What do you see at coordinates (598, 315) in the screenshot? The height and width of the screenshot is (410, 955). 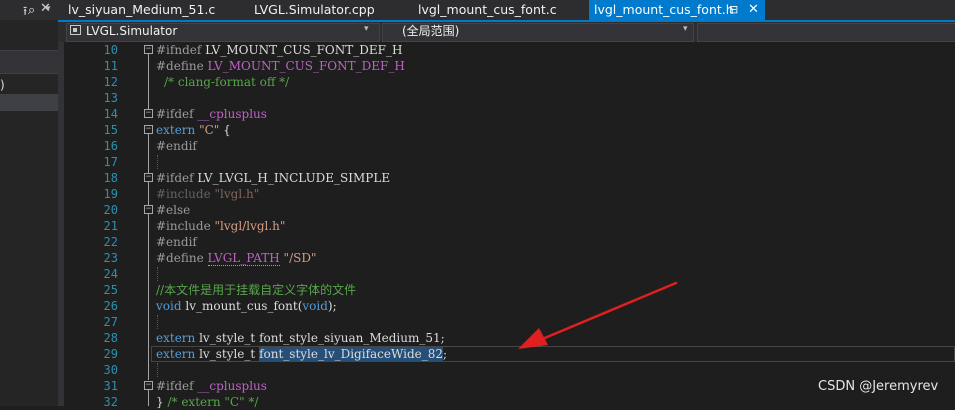 I see `annotation-arrow` at bounding box center [598, 315].